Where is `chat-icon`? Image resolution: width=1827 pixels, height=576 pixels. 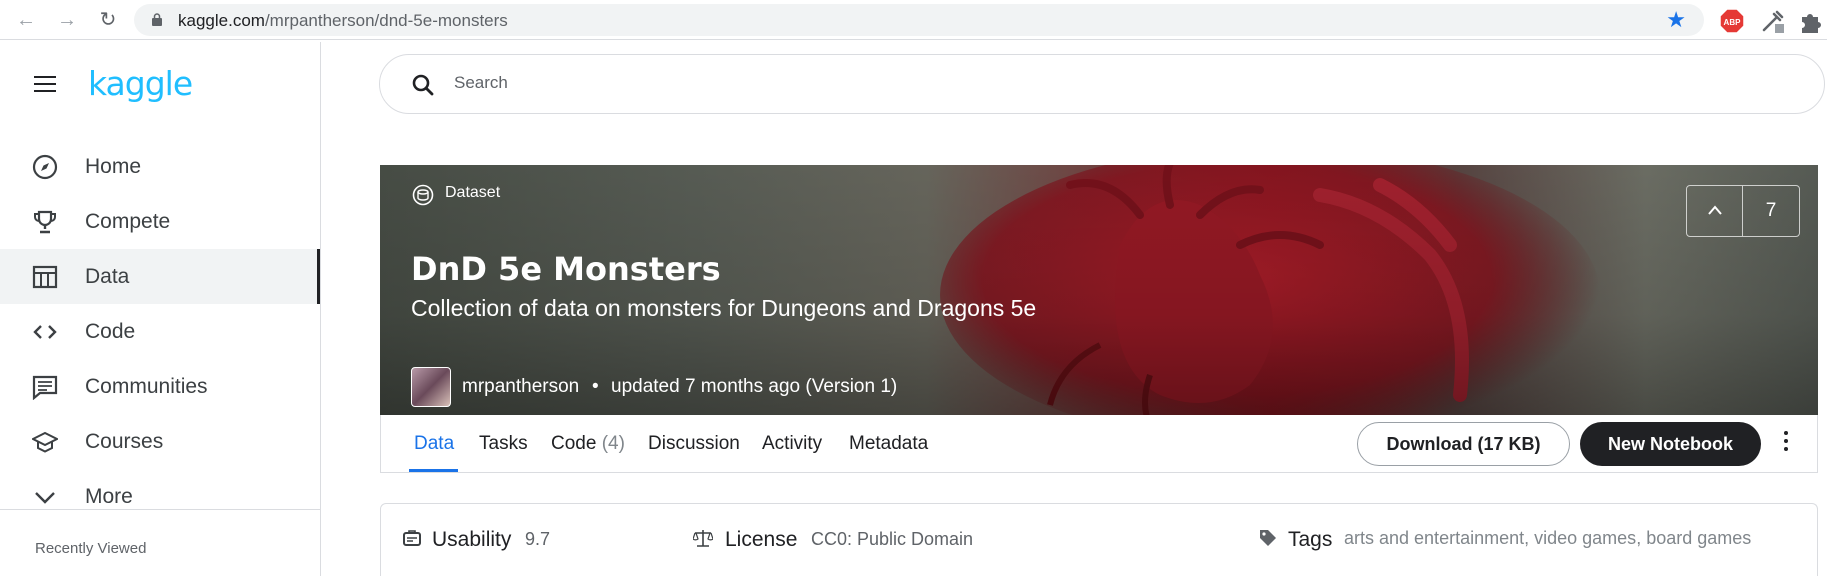
chat-icon is located at coordinates (45, 387).